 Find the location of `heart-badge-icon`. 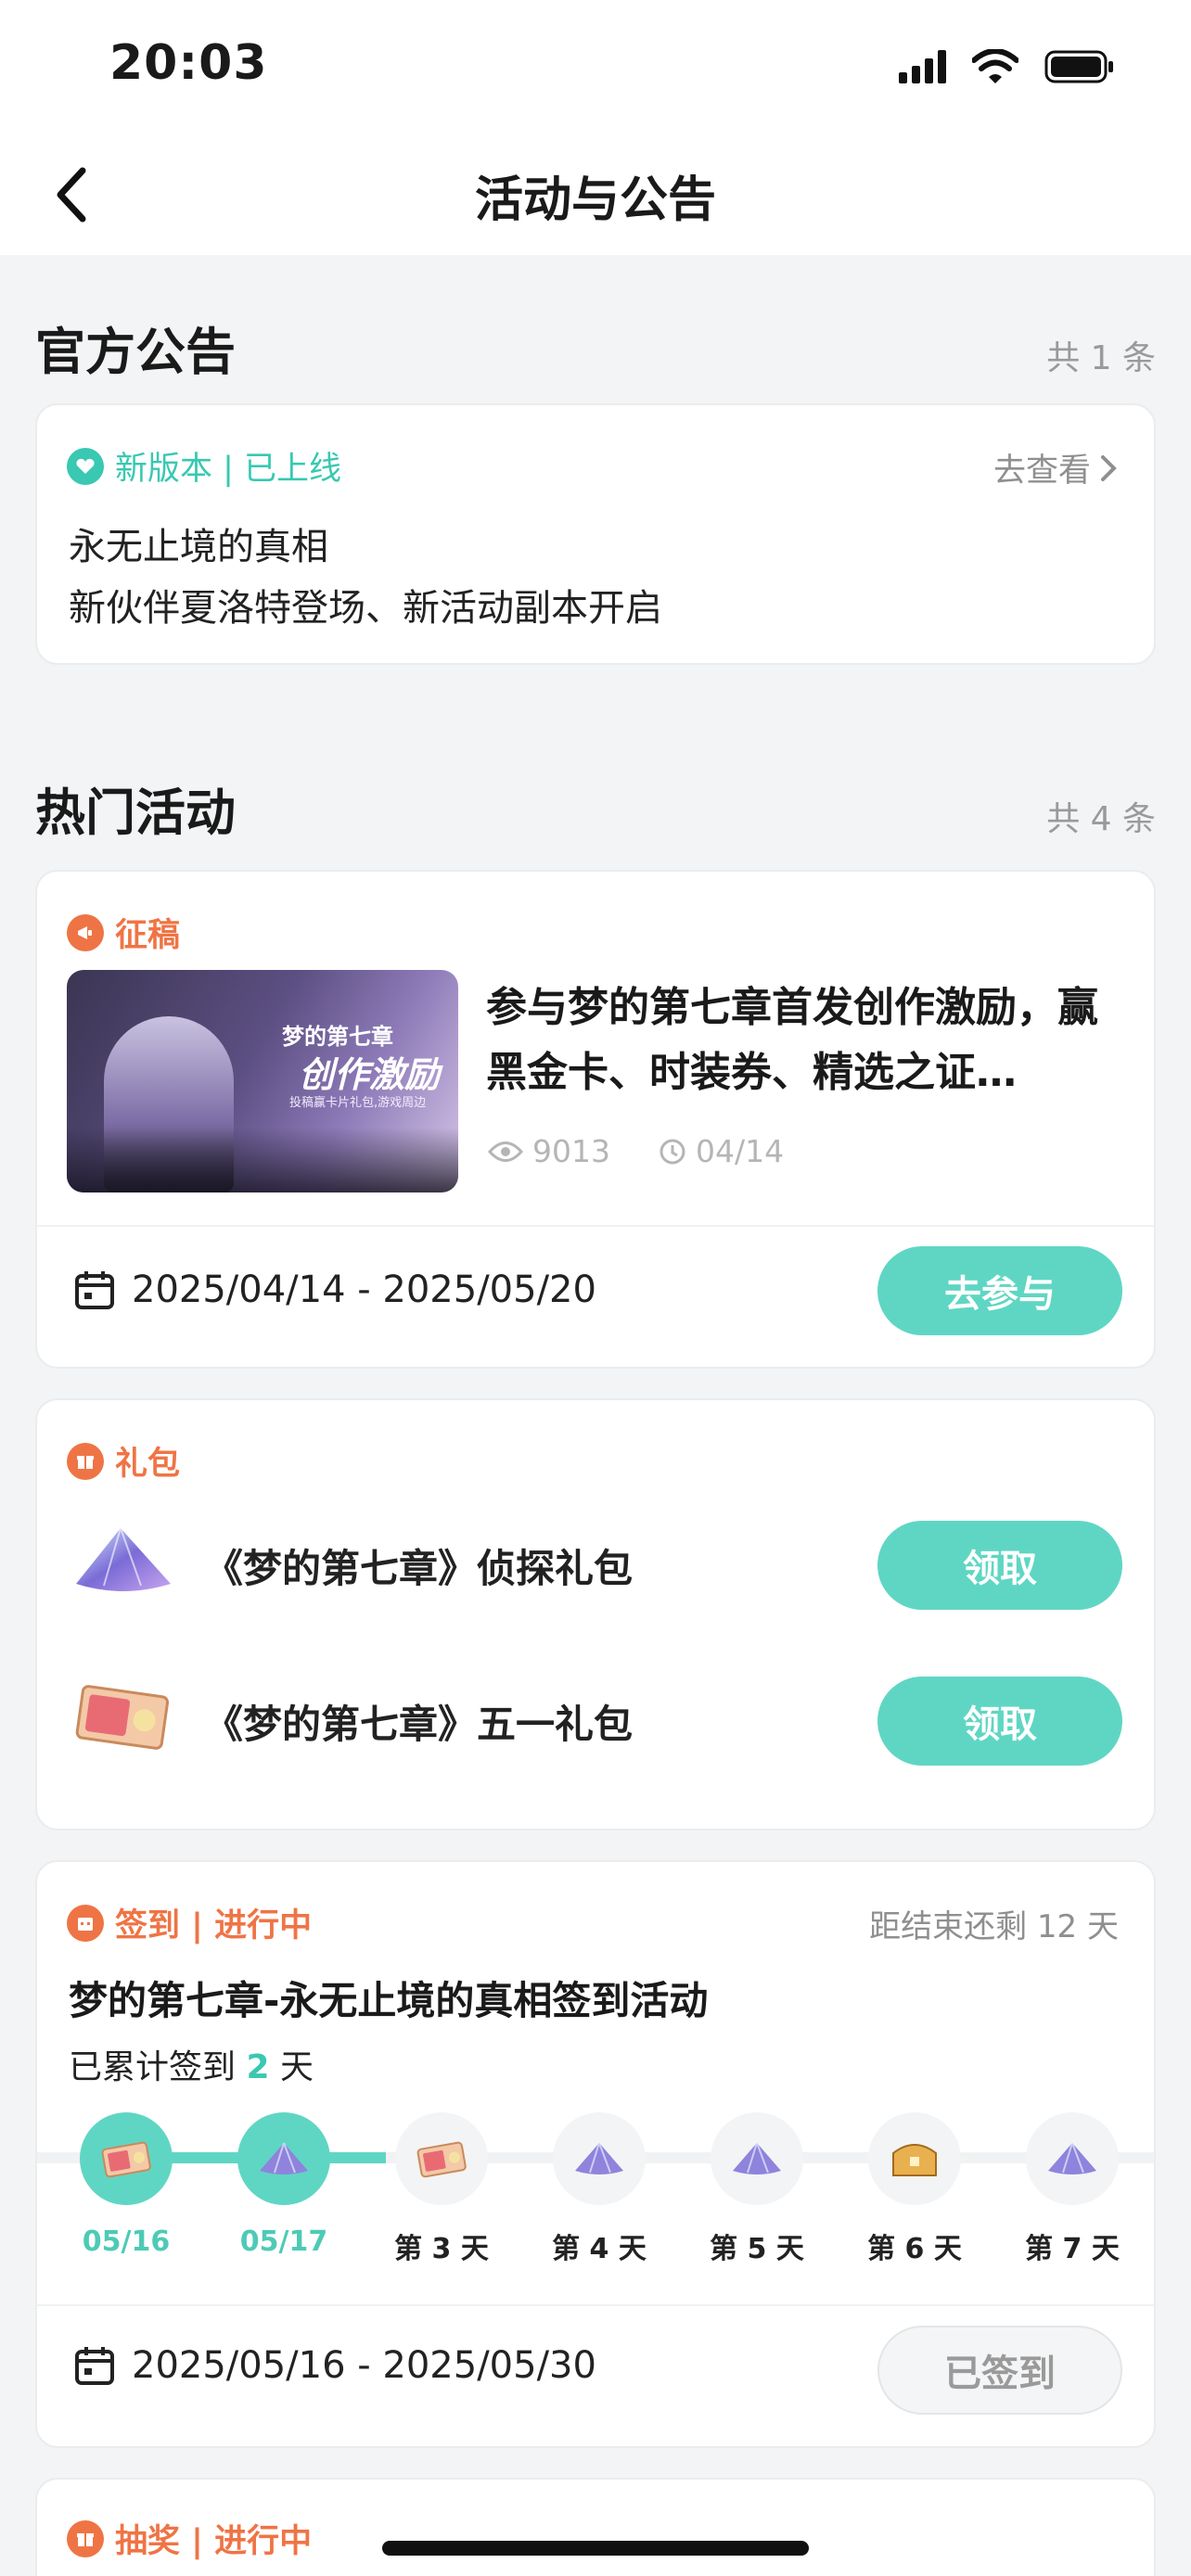

heart-badge-icon is located at coordinates (85, 466).